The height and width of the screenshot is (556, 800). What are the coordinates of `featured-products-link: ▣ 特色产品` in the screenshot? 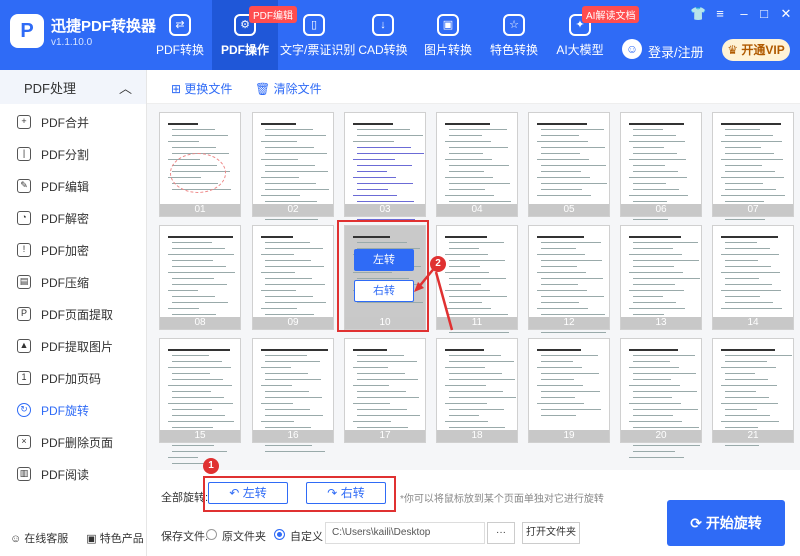 It's located at (114, 538).